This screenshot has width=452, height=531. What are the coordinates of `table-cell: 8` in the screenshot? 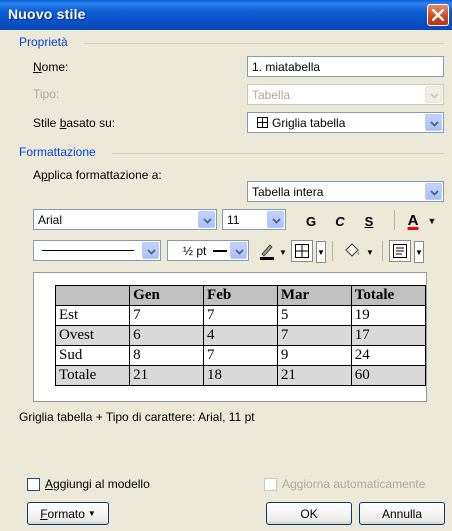 It's located at (167, 355).